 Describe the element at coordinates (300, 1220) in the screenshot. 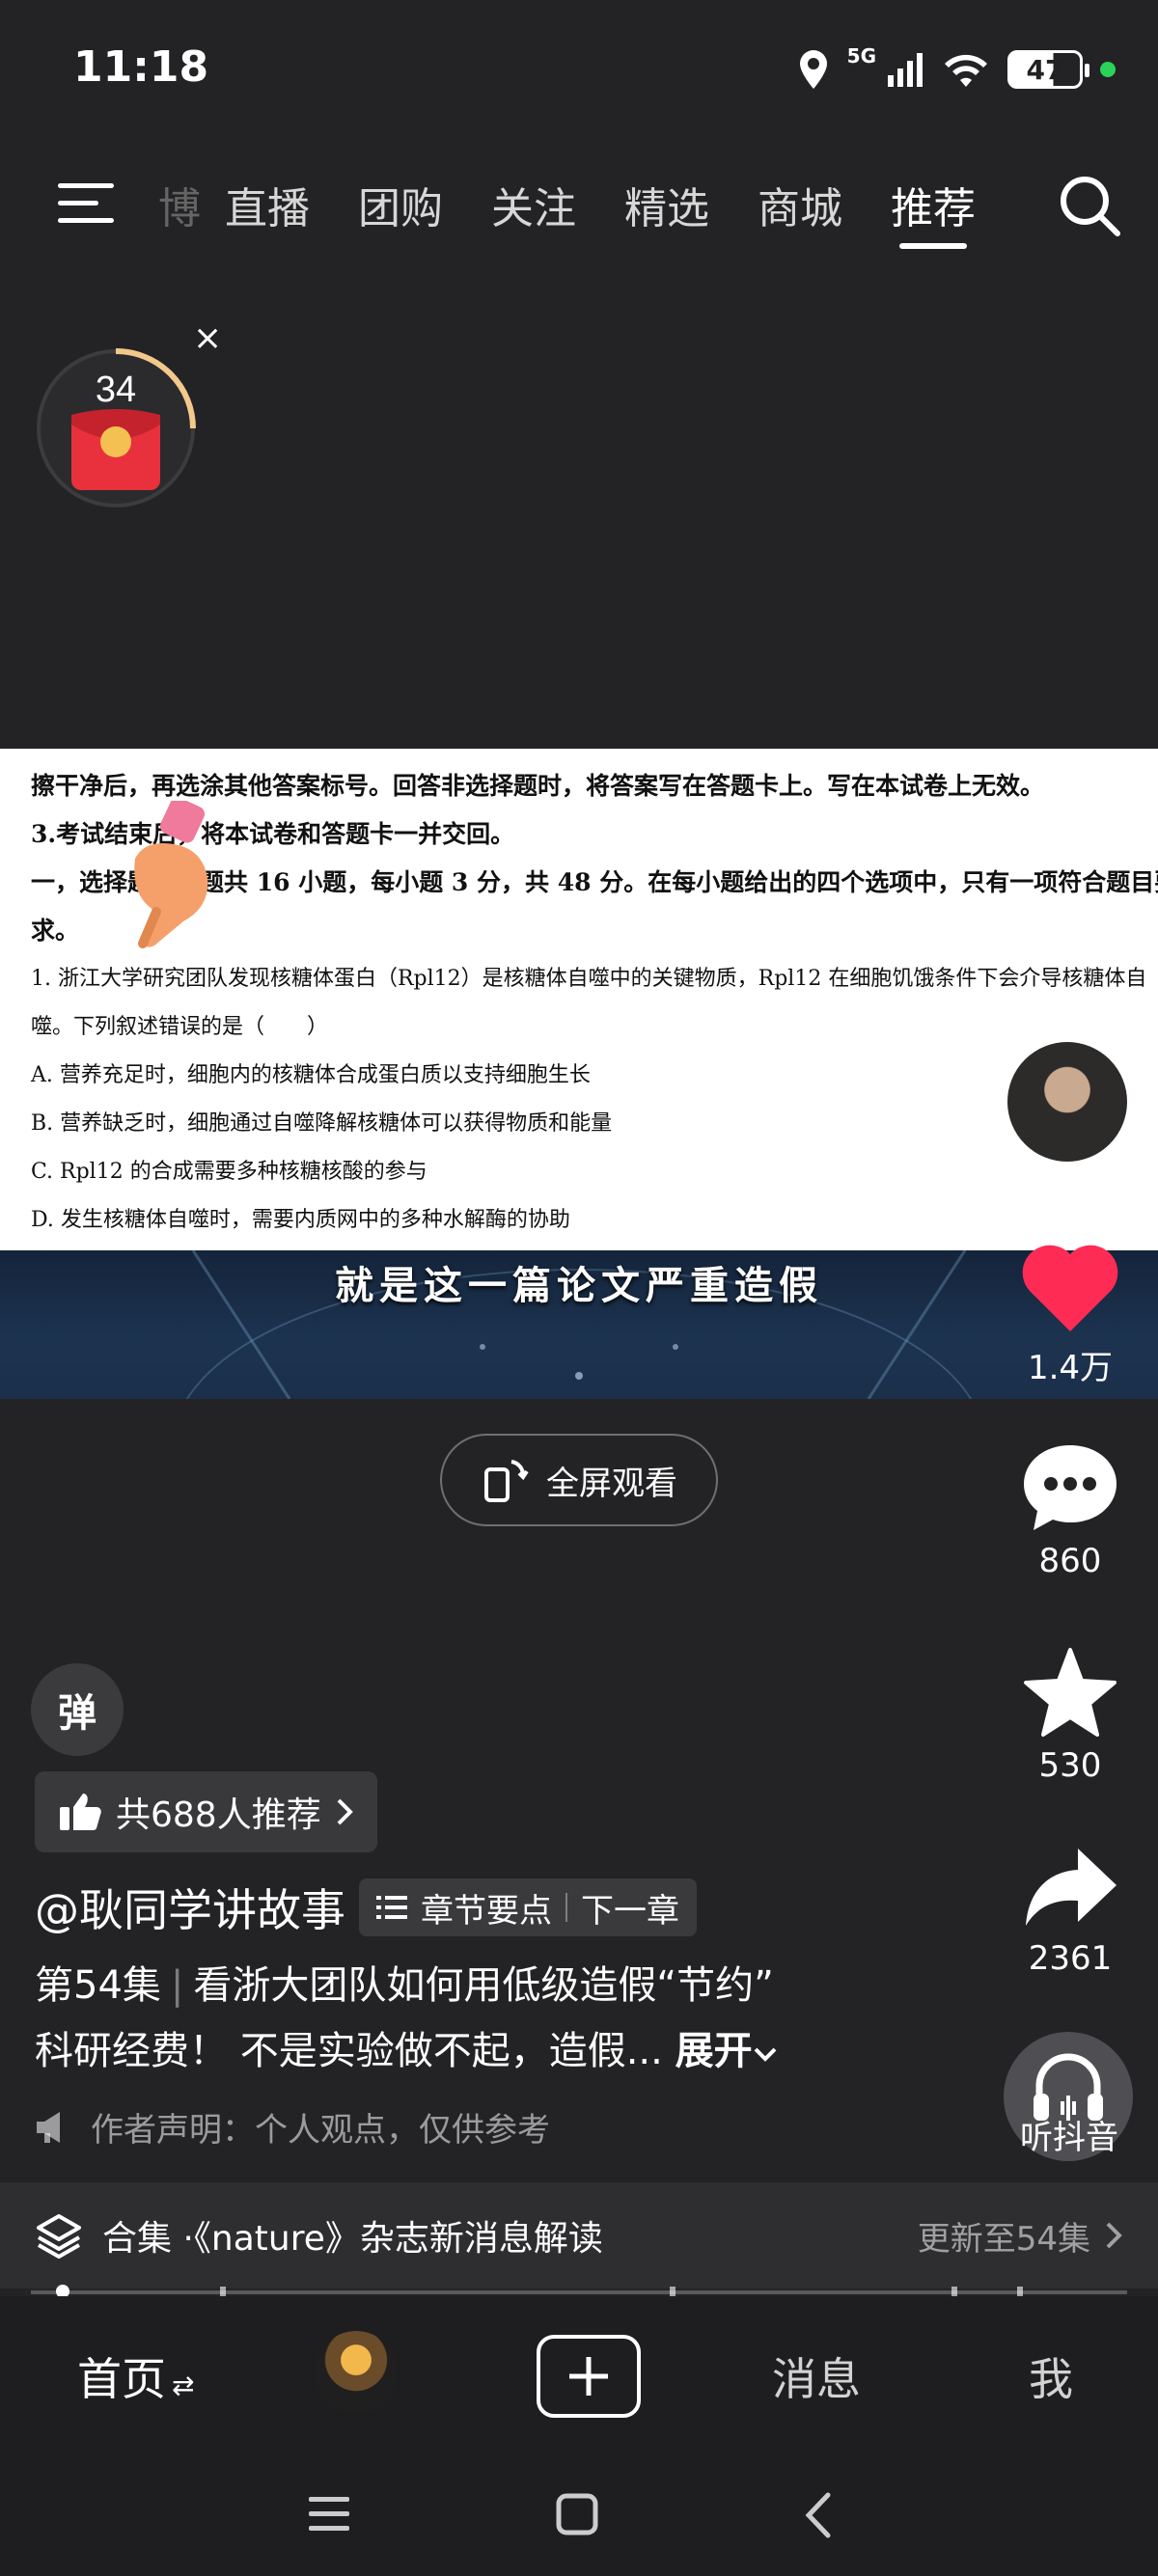

I see `paper-line: D. 发生核糖体自噬时，需要内质网中的多种水解酶的协助` at that location.